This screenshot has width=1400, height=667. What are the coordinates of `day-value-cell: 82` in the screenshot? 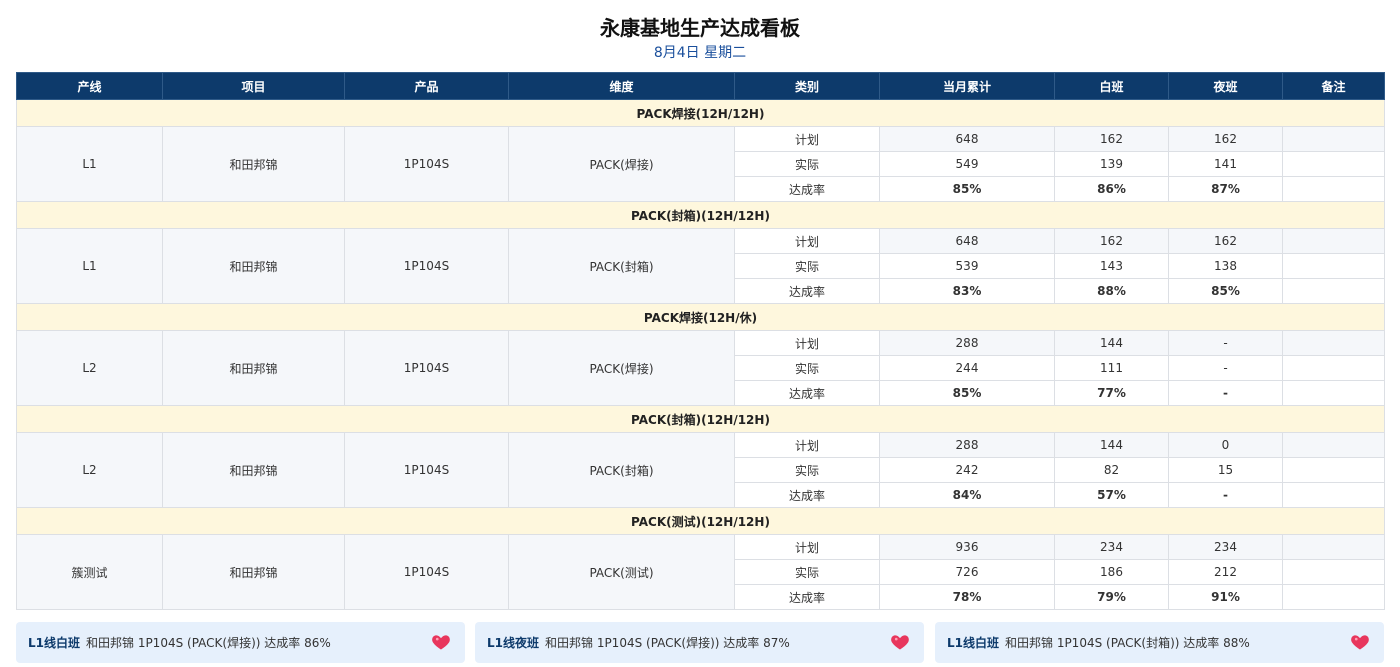 It's located at (1111, 470).